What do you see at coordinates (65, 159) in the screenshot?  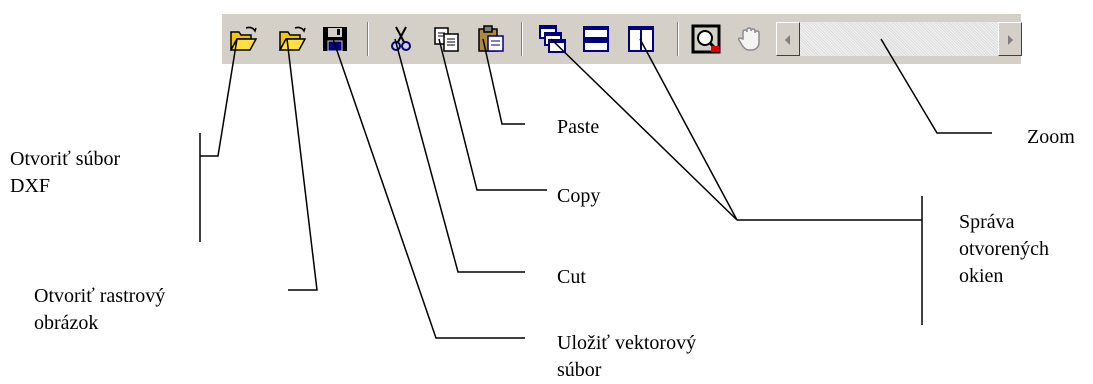 I see `label-open-dxf-line-1: Otvoriť súbor` at bounding box center [65, 159].